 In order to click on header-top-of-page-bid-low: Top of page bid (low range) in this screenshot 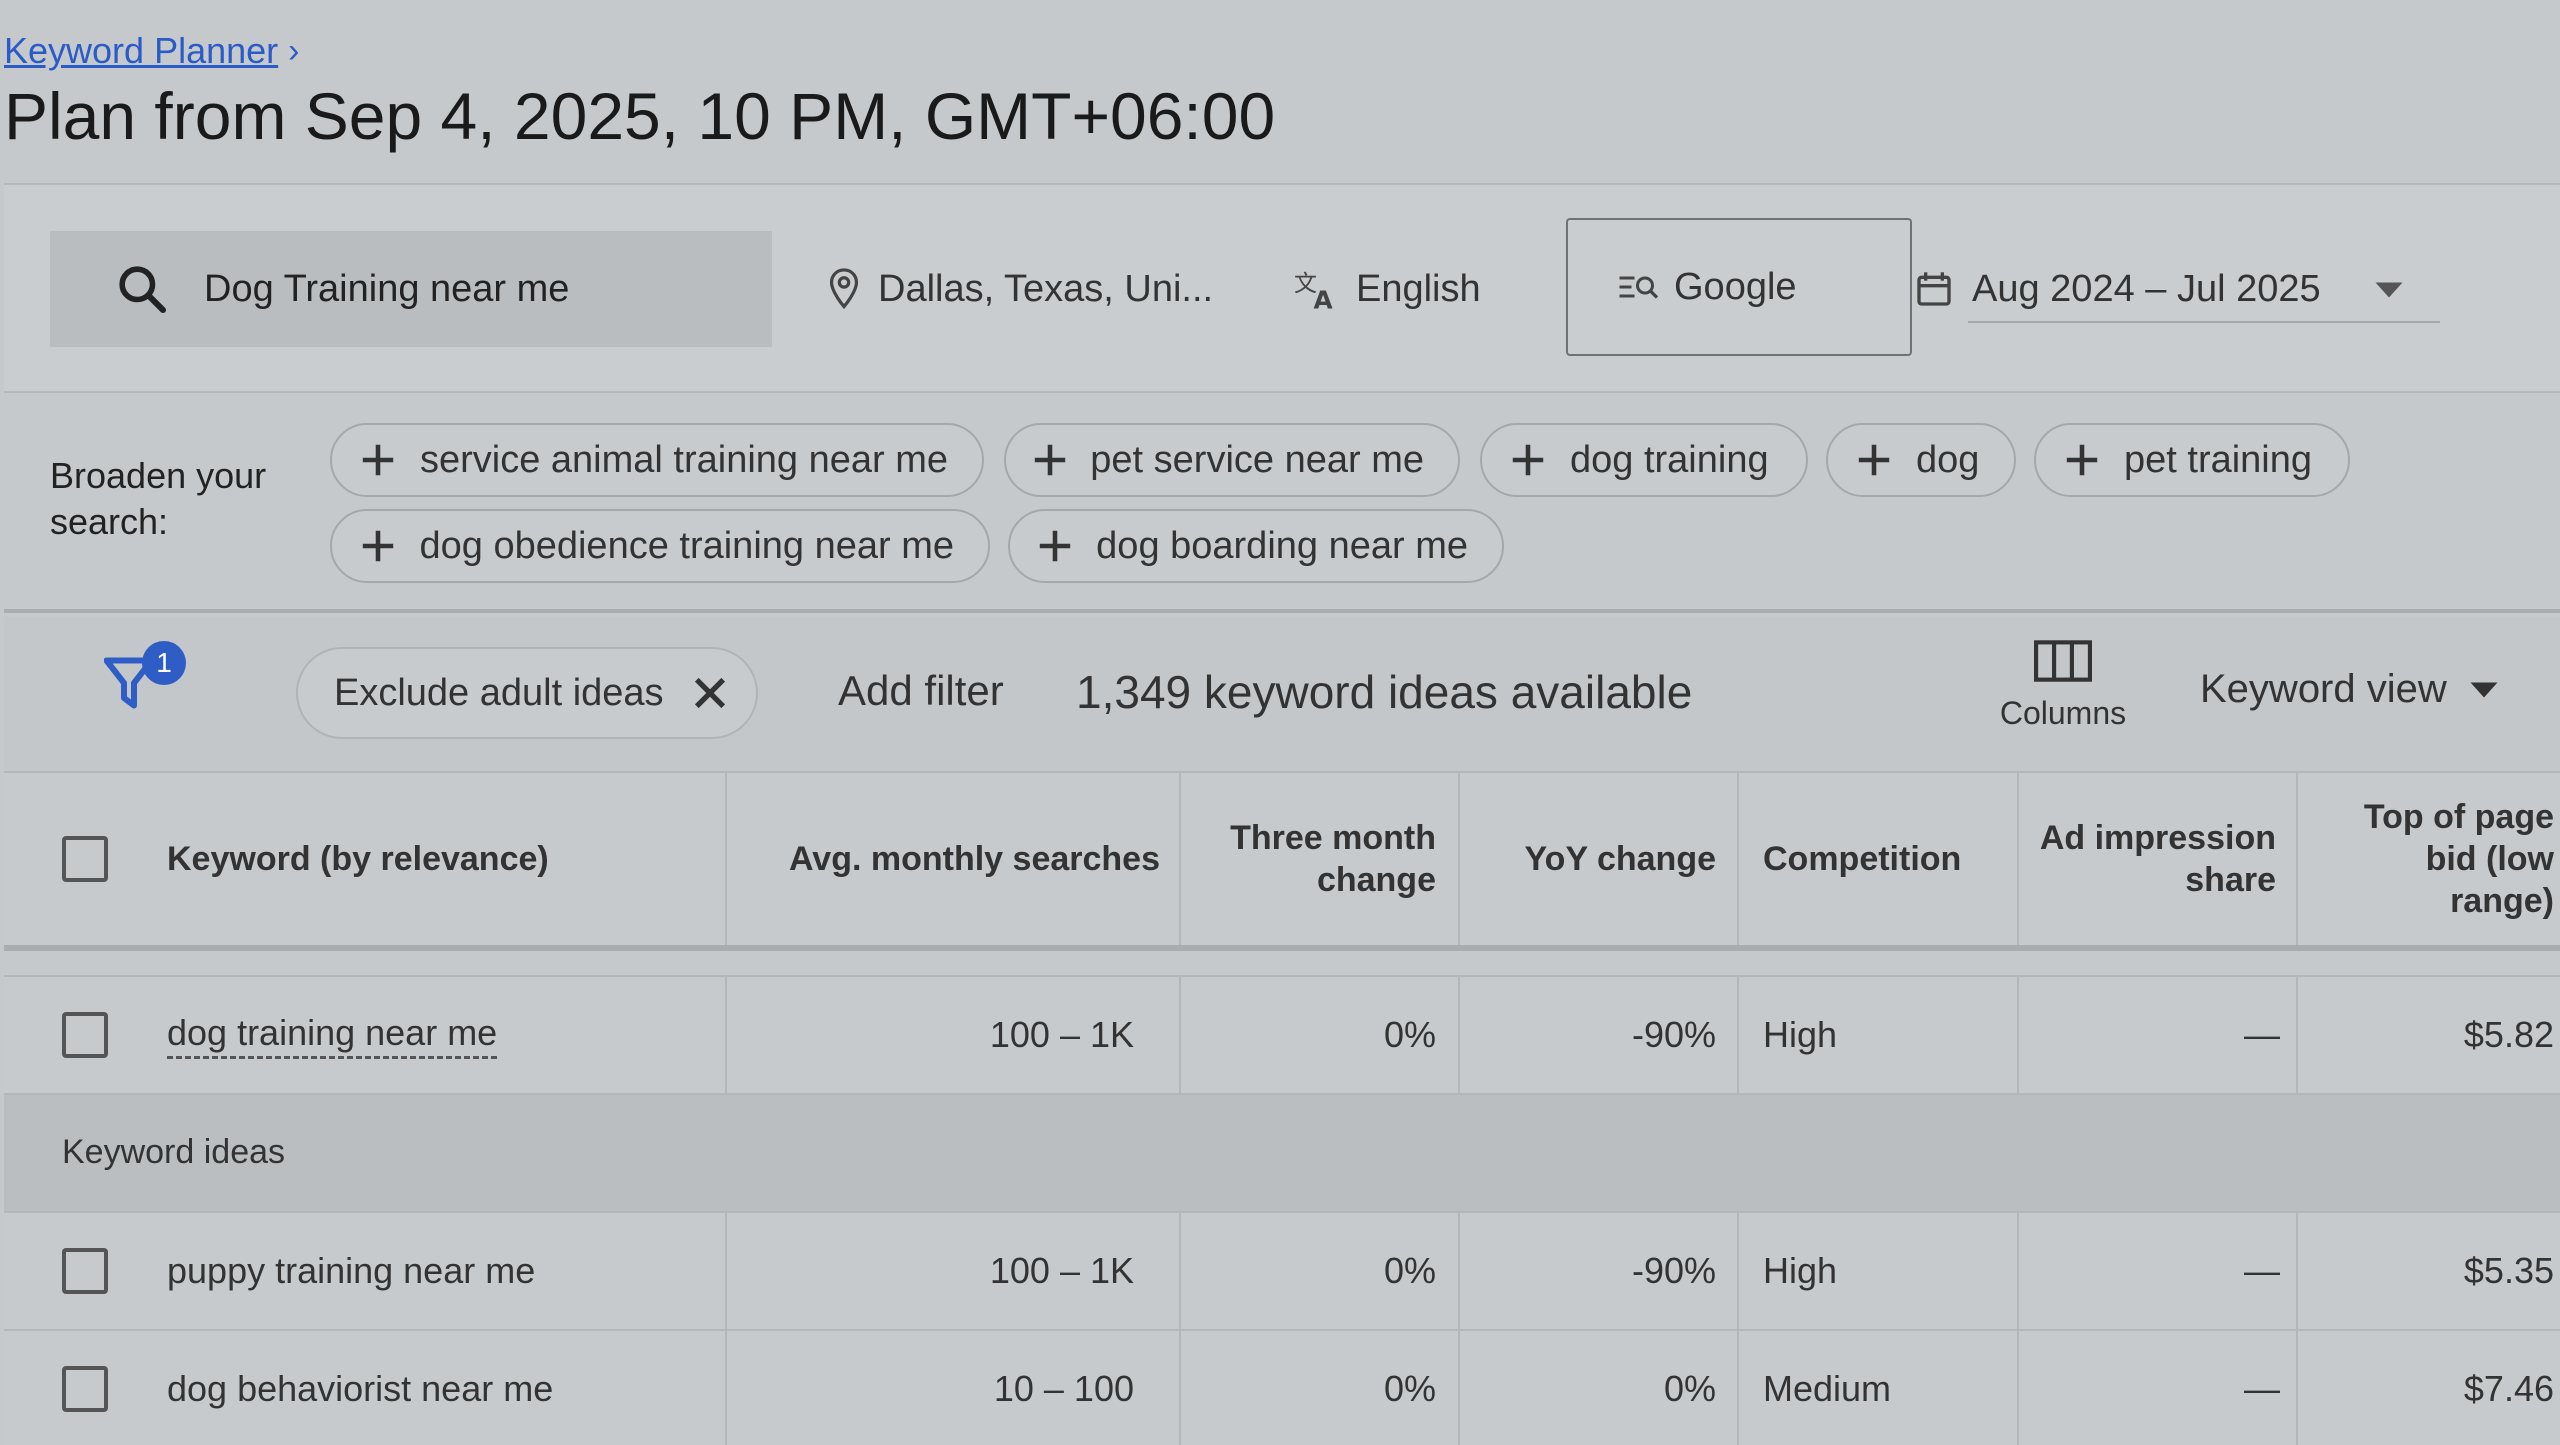, I will do `click(2429, 859)`.